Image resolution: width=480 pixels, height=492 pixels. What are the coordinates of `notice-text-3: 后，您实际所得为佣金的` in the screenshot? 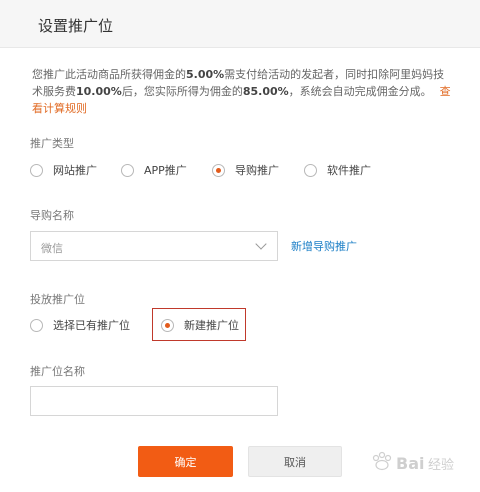 It's located at (182, 91).